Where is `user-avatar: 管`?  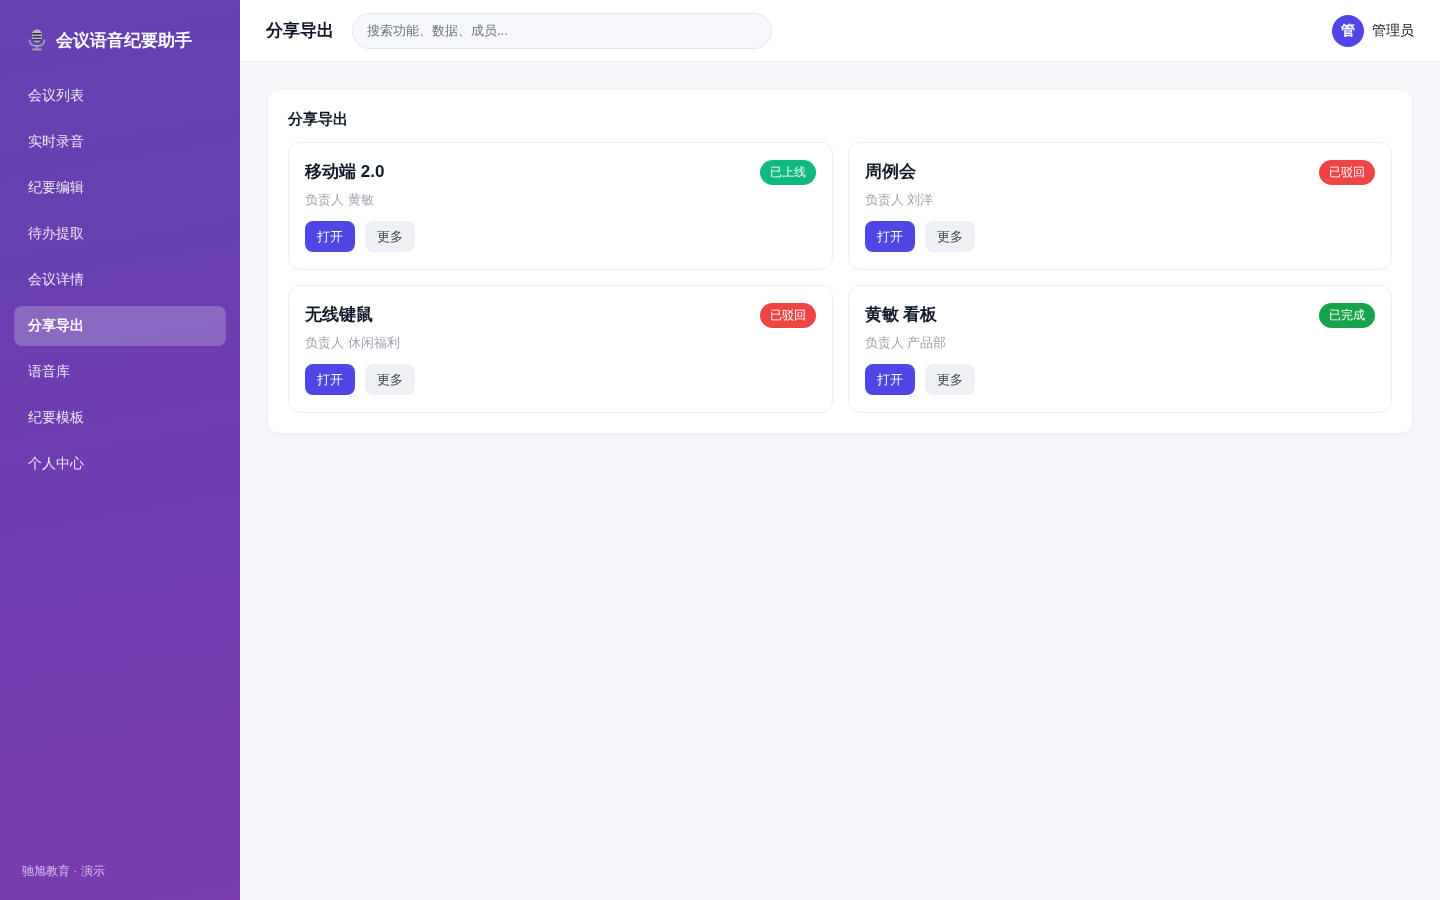
user-avatar: 管 is located at coordinates (1348, 30).